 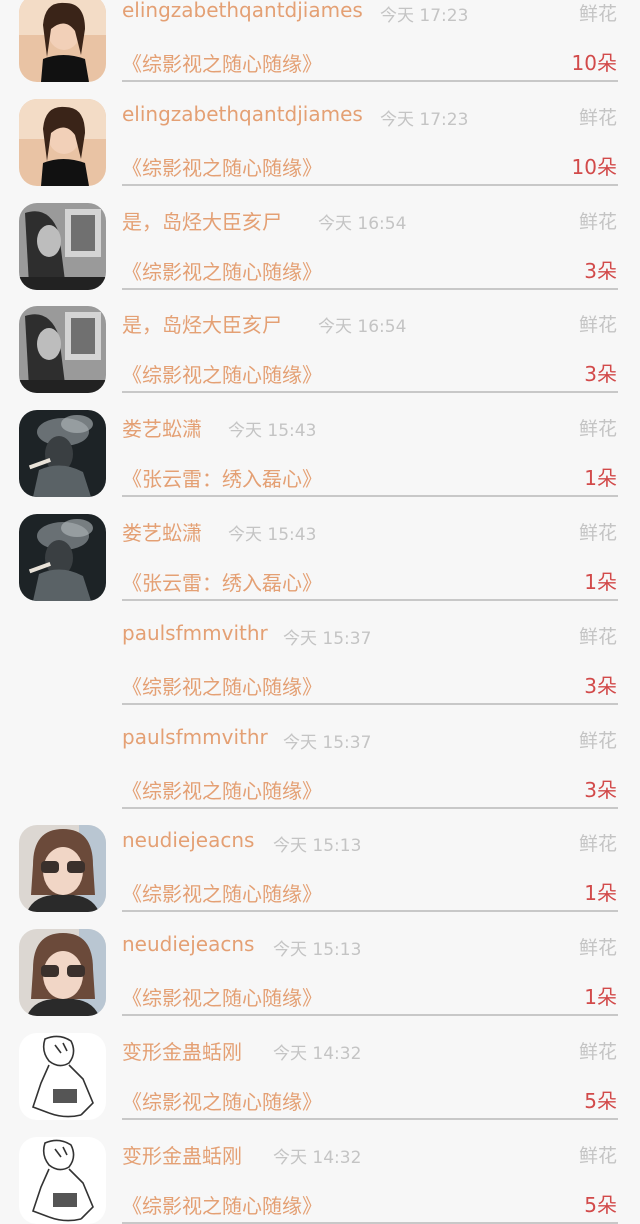 What do you see at coordinates (600, 1204) in the screenshot?
I see `gift-count: 5朵` at bounding box center [600, 1204].